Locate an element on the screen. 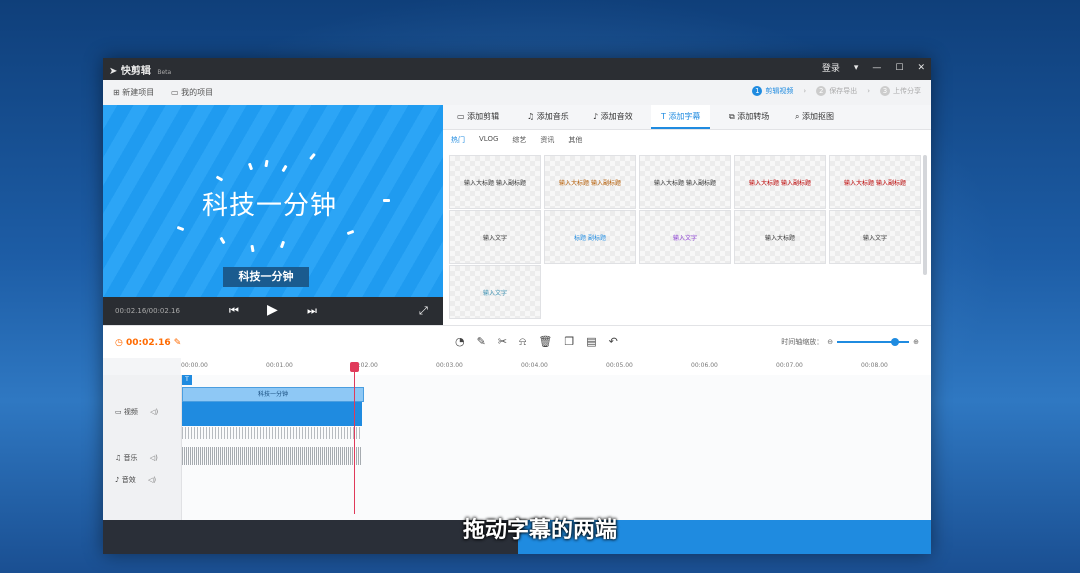 This screenshot has width=1080, height=573. tab-label: 添加音效 is located at coordinates (616, 116).